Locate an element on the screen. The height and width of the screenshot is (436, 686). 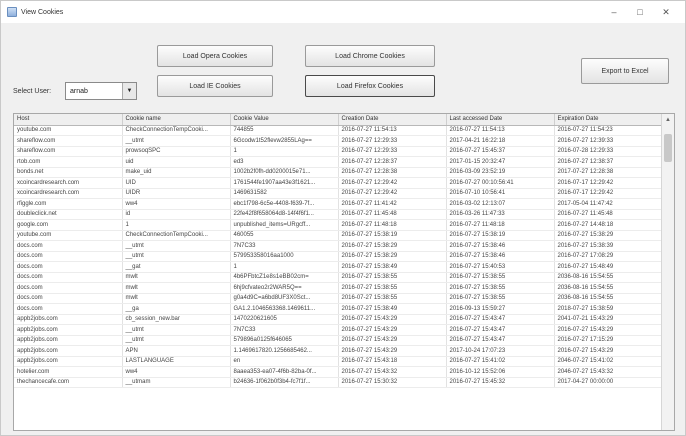
column-header: Creation Date is located at coordinates (392, 120).